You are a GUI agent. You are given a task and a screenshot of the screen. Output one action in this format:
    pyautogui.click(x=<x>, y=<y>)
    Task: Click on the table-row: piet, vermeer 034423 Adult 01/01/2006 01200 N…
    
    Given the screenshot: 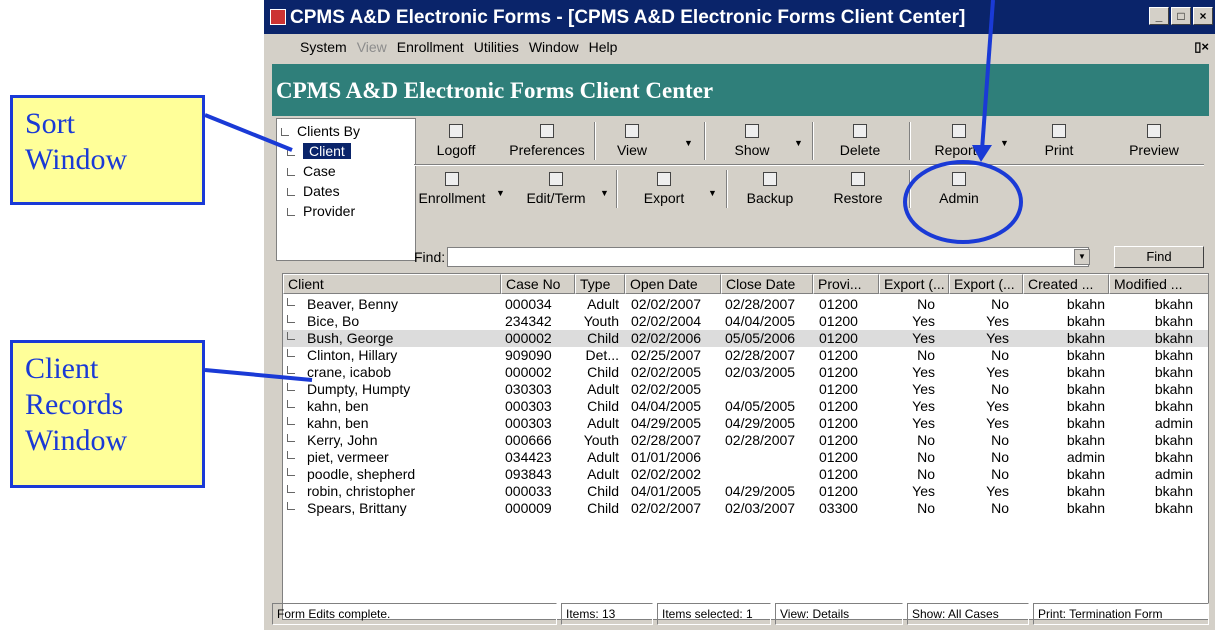 What is the action you would take?
    pyautogui.click(x=745, y=457)
    